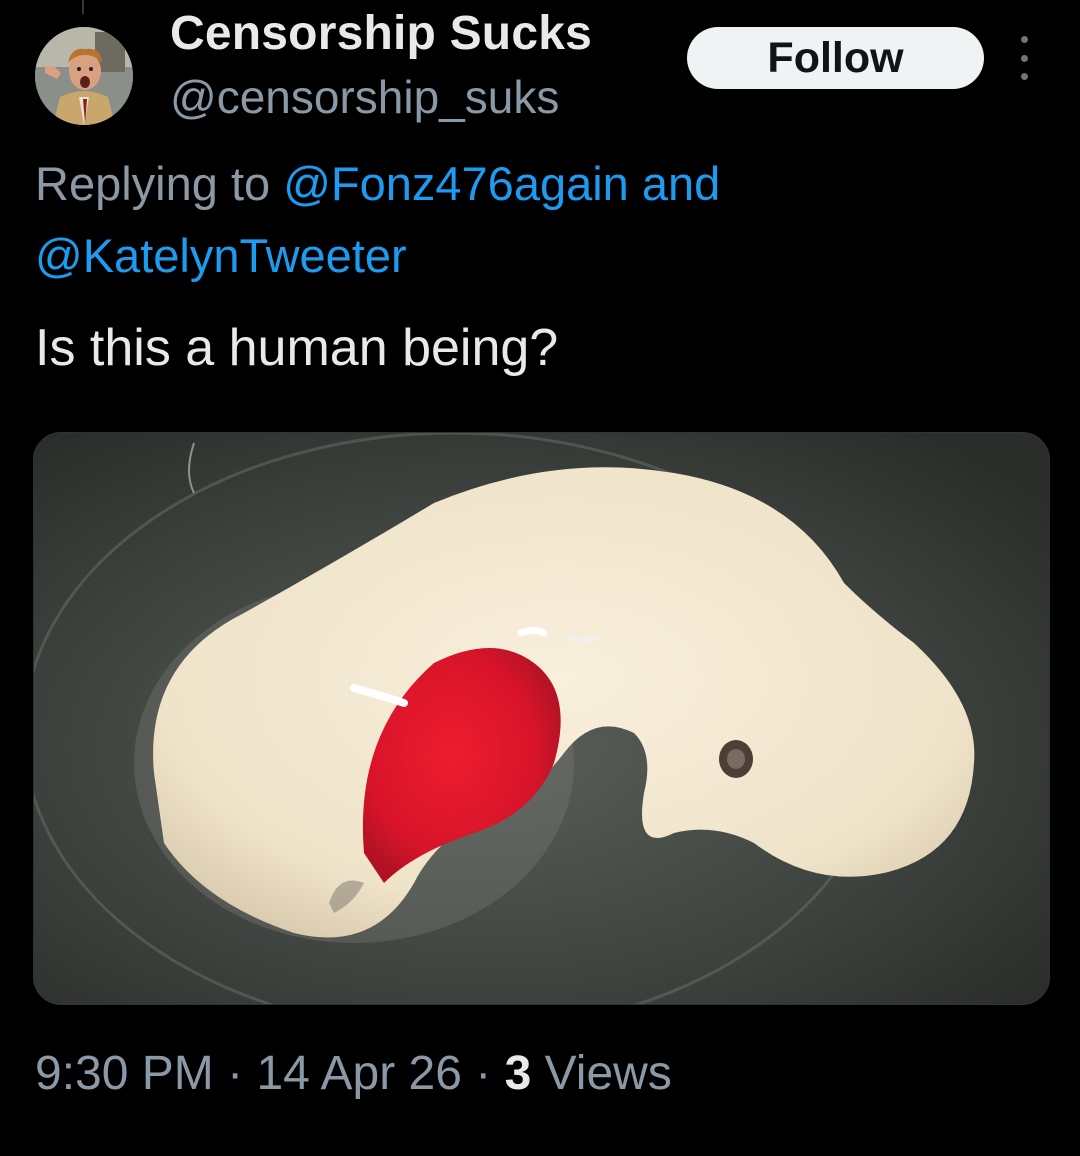 This screenshot has height=1156, width=1080. What do you see at coordinates (124, 1073) in the screenshot?
I see `tweet-time: 9:30 PM` at bounding box center [124, 1073].